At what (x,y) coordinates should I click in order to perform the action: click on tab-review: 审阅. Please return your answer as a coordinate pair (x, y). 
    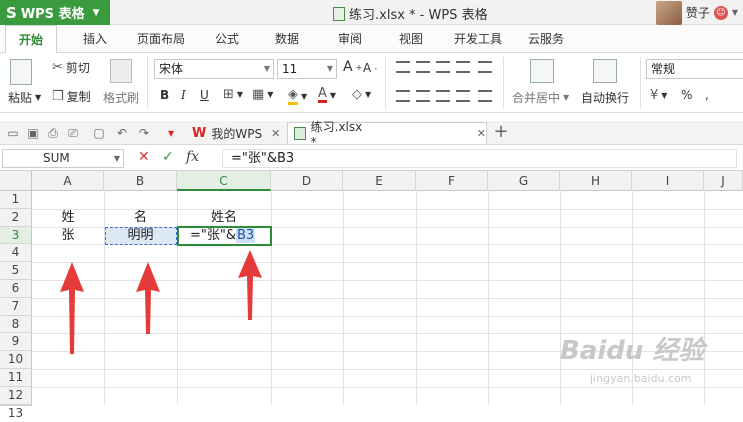
    Looking at the image, I should click on (350, 39).